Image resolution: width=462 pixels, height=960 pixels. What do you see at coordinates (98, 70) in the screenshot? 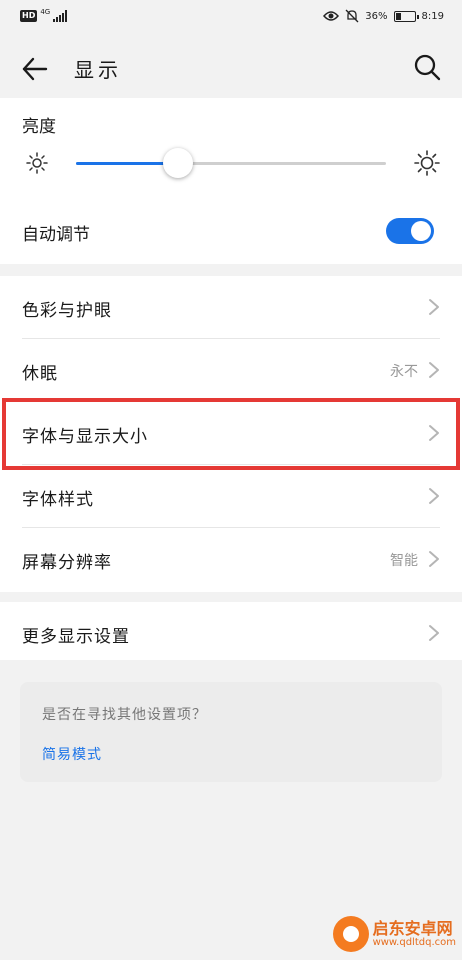
I see `page-title: 显示` at bounding box center [98, 70].